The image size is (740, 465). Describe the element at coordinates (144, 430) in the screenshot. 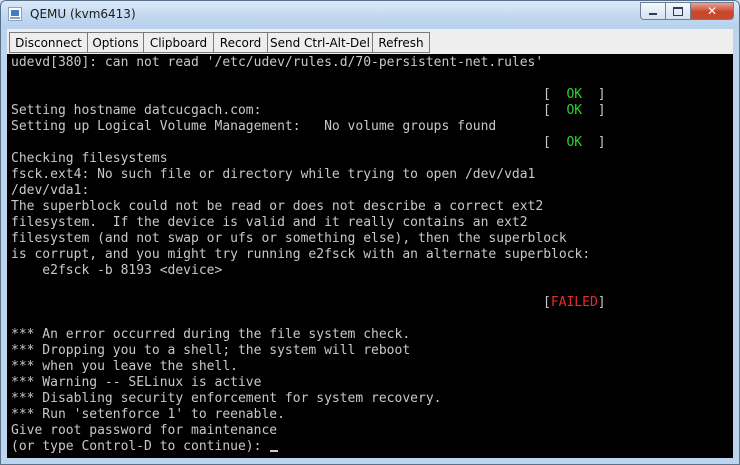

I see `console-line: Give root password for maintenance` at that location.